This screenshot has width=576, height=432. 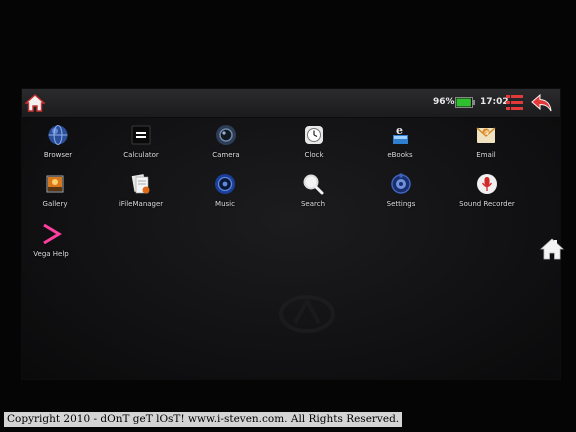 I want to click on microphone-icon, so click(x=487, y=184).